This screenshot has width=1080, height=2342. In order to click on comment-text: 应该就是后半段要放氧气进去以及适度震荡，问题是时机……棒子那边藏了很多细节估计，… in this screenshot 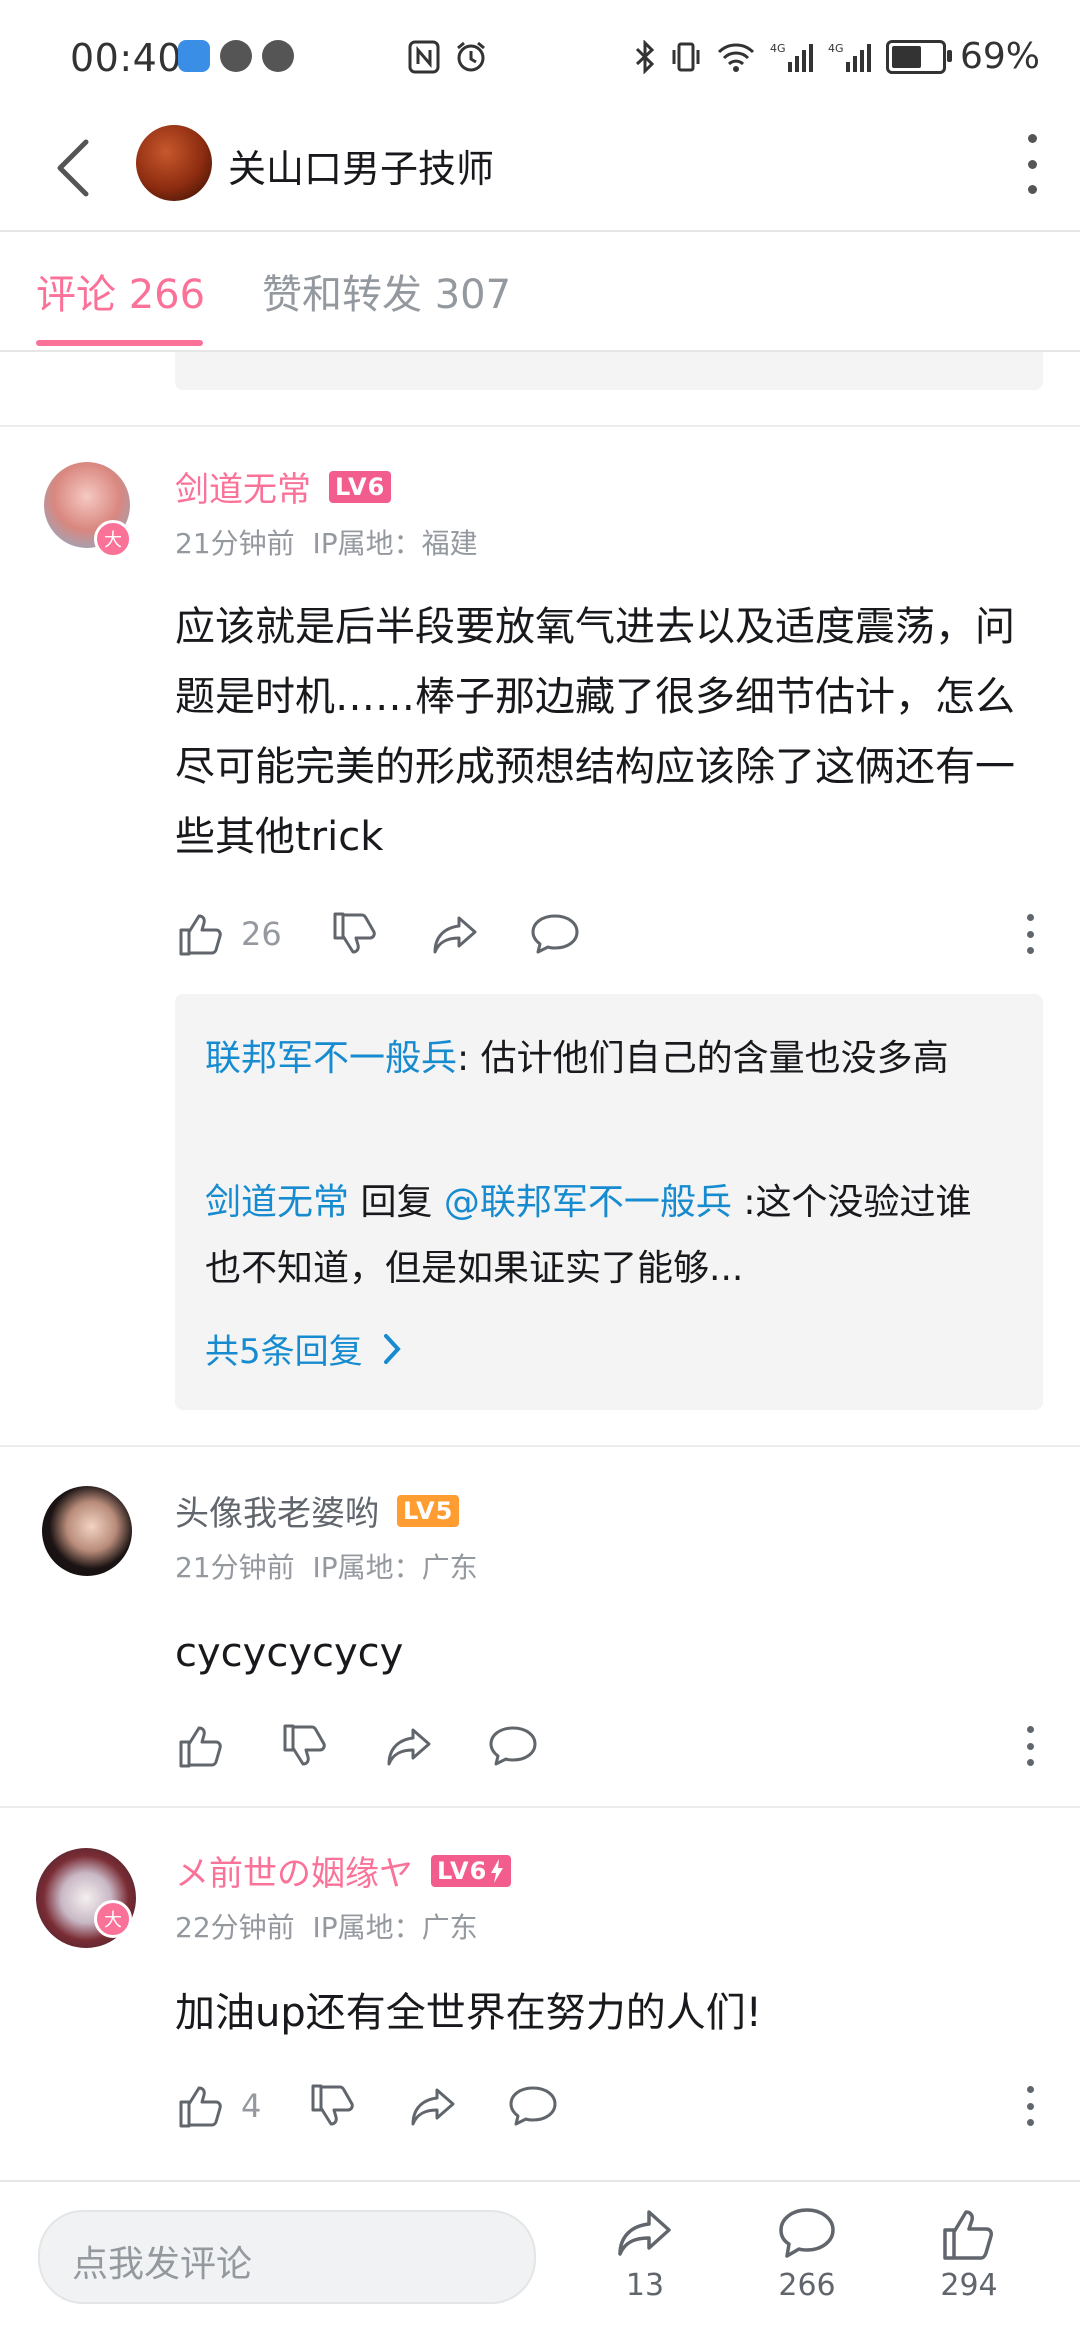, I will do `click(595, 732)`.